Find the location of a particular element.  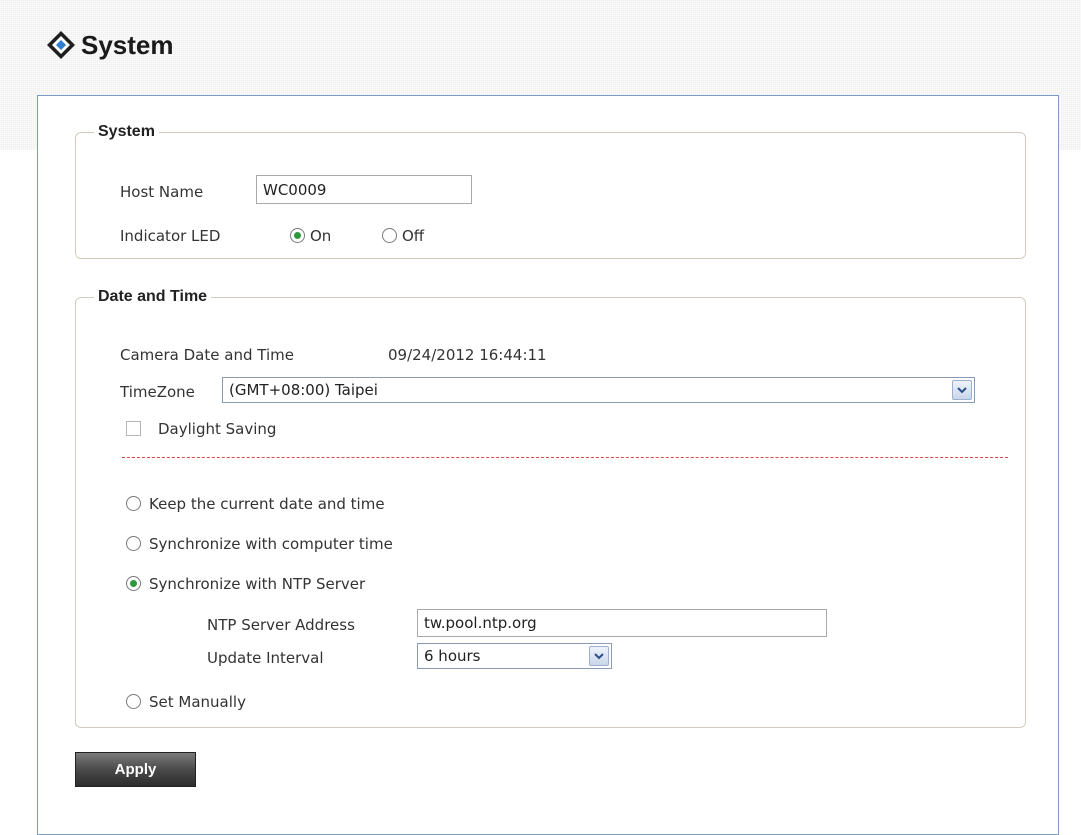

page-title-text: System is located at coordinates (127, 44).